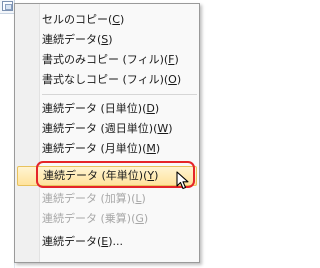 The height and width of the screenshot is (268, 320). I want to click on menu-item-label: 連続データ (日単位)(D), so click(101, 108).